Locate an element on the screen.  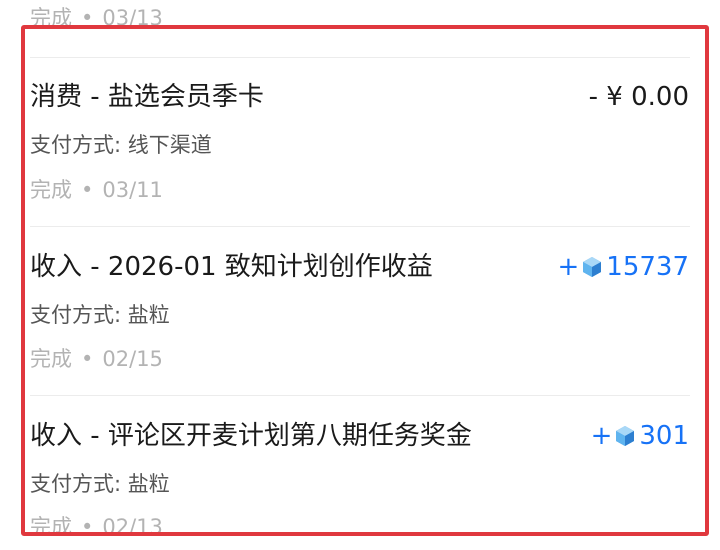
transaction-status: 完成 • 02/13 is located at coordinates (96, 527).